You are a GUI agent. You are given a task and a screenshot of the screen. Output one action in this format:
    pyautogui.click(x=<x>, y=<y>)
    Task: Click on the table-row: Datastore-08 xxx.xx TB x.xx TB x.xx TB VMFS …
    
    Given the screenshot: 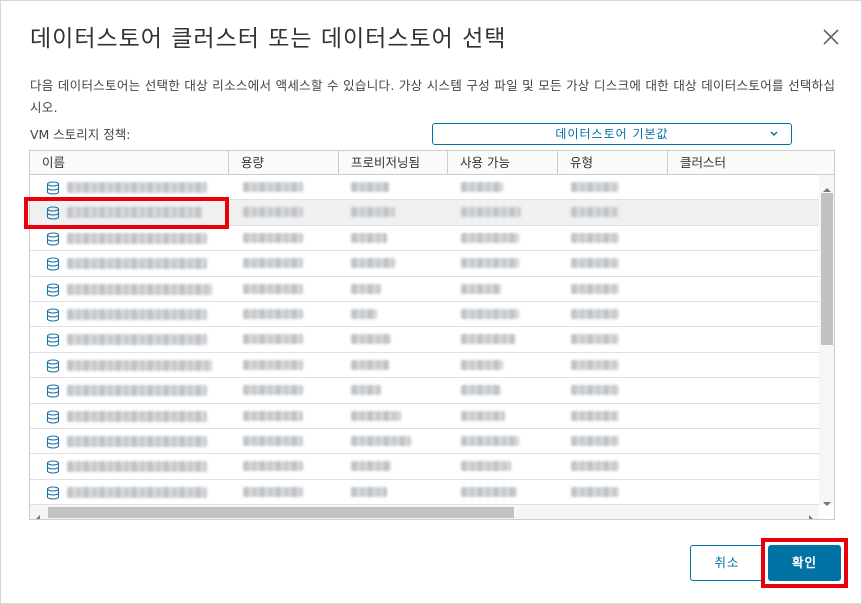 What is the action you would take?
    pyautogui.click(x=424, y=366)
    